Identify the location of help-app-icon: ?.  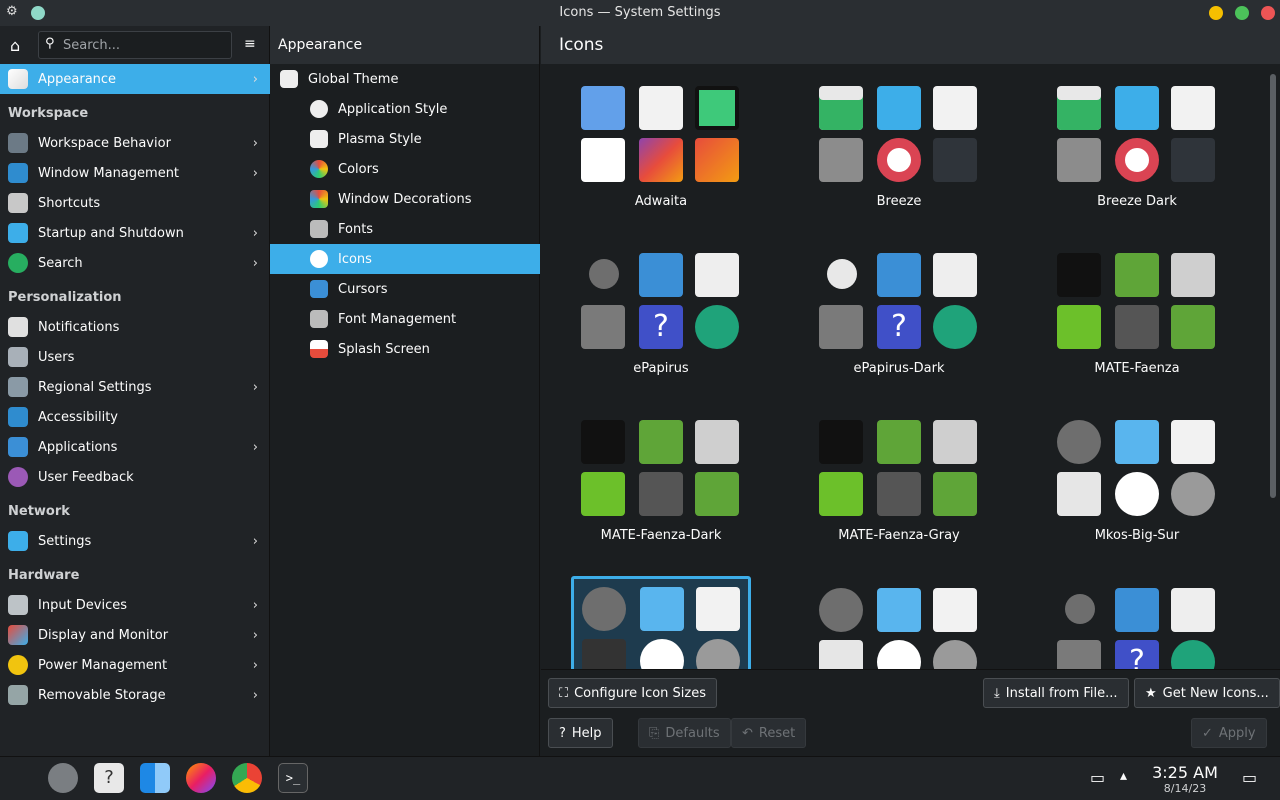
(109, 778).